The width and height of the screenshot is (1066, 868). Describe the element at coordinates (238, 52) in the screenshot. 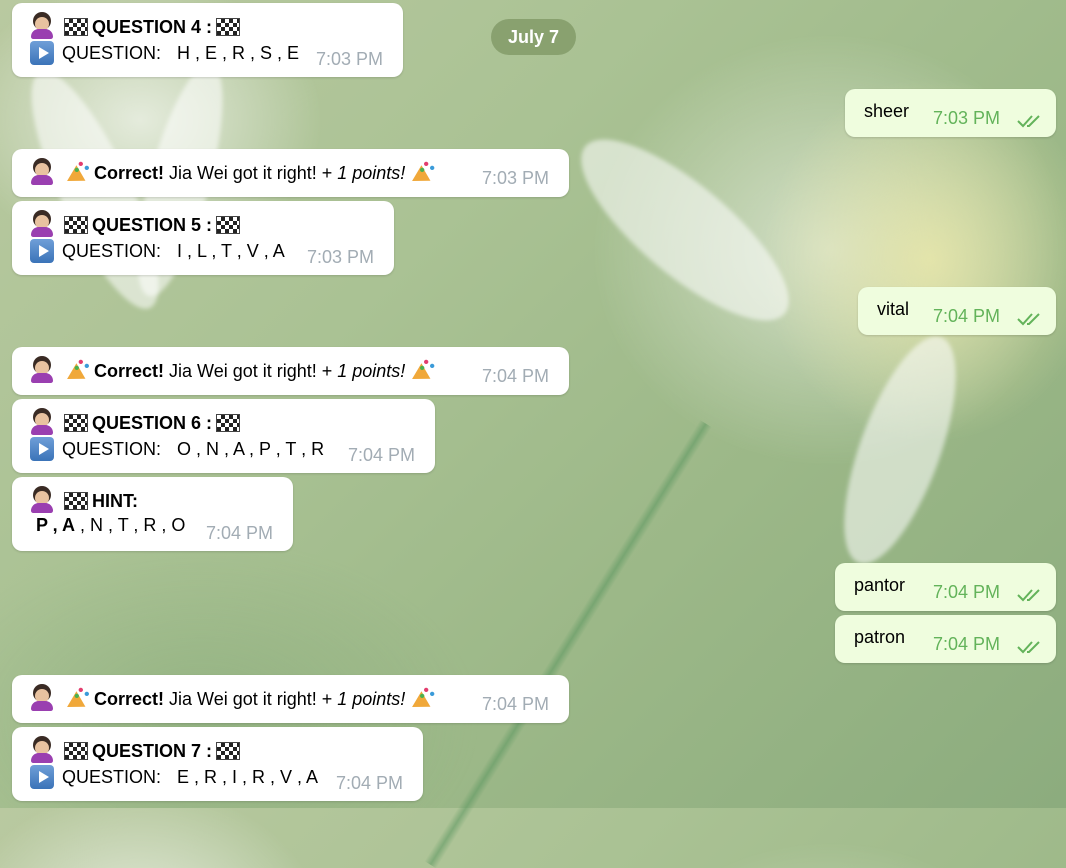

I see `question-letters: H , E , R , S , E` at that location.